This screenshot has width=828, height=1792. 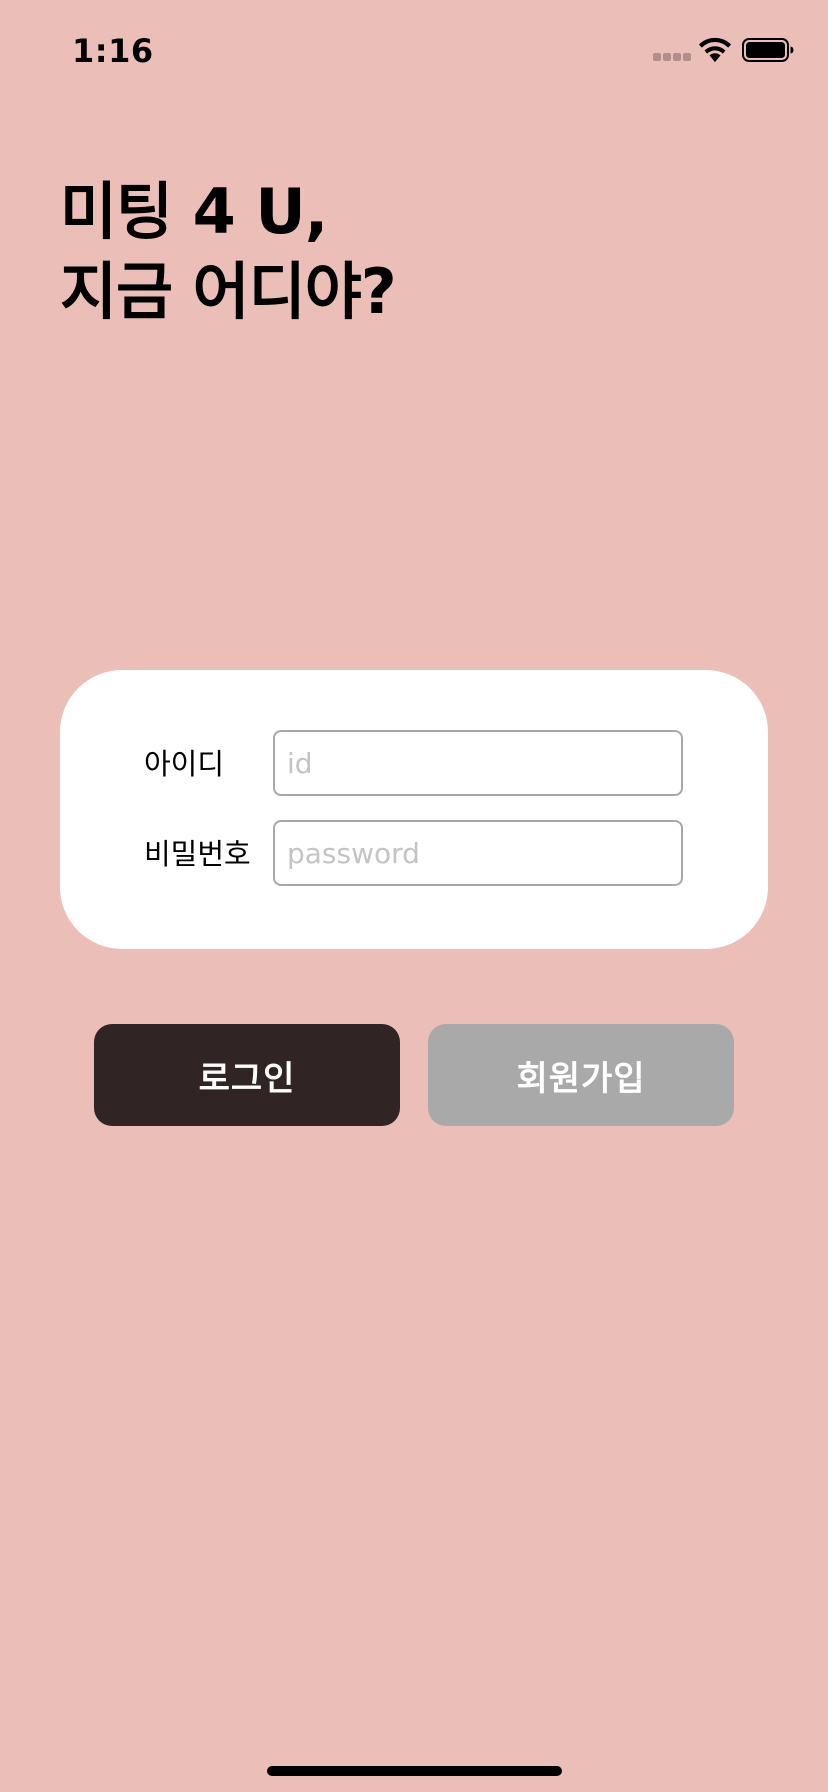 I want to click on title-line-2: 지금 어디야?, so click(x=228, y=291).